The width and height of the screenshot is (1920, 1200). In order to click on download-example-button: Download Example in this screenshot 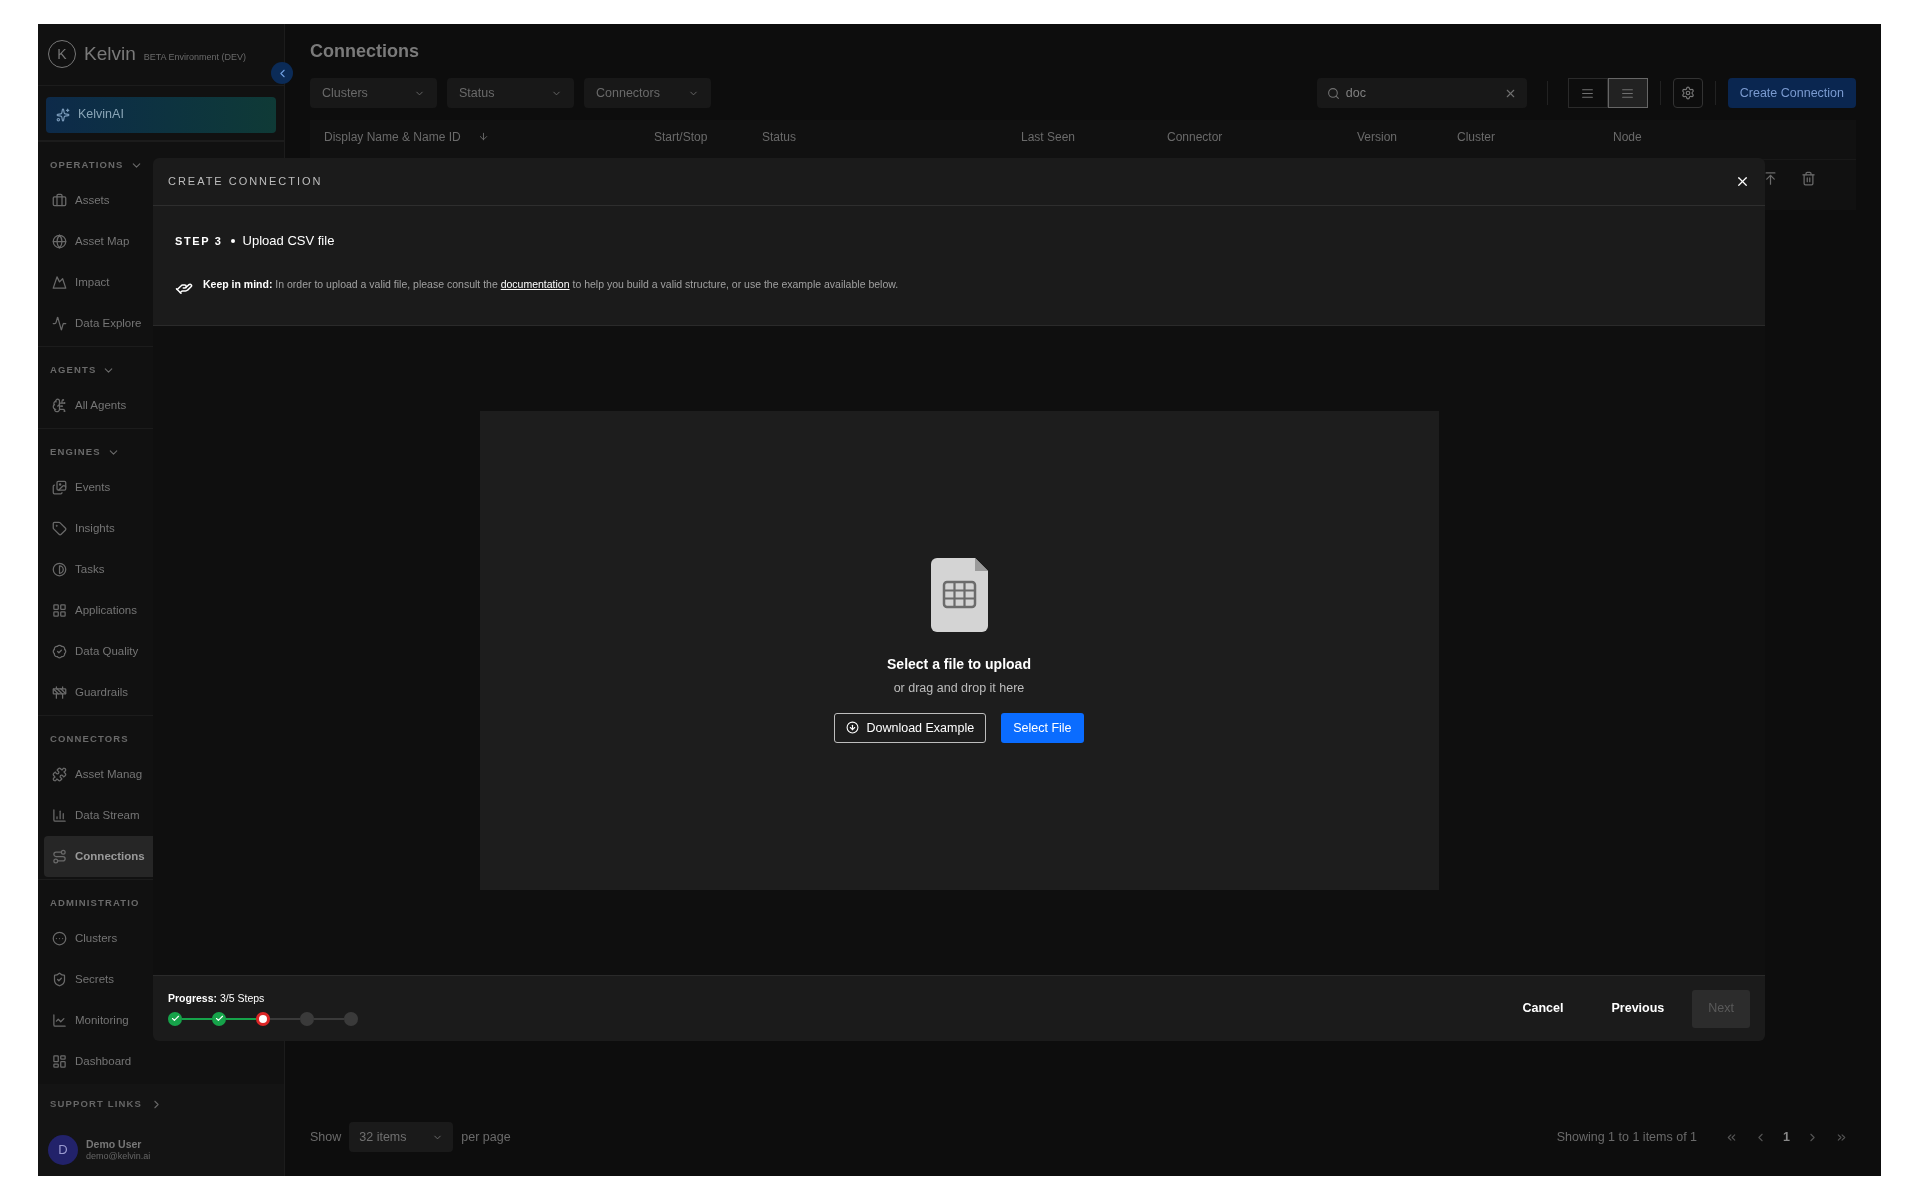, I will do `click(910, 727)`.